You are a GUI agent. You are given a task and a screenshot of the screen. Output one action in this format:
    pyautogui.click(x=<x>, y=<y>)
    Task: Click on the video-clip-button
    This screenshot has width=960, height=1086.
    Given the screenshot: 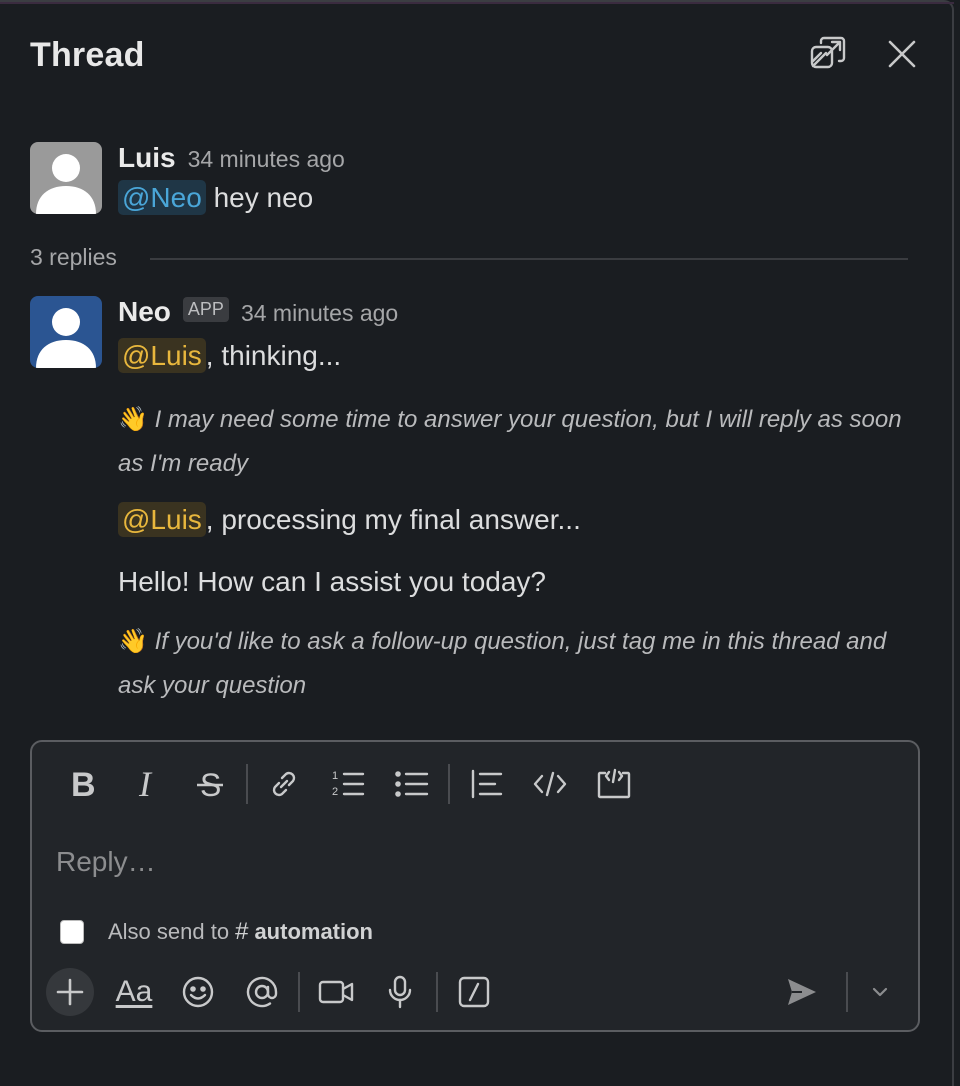 What is the action you would take?
    pyautogui.click(x=336, y=992)
    